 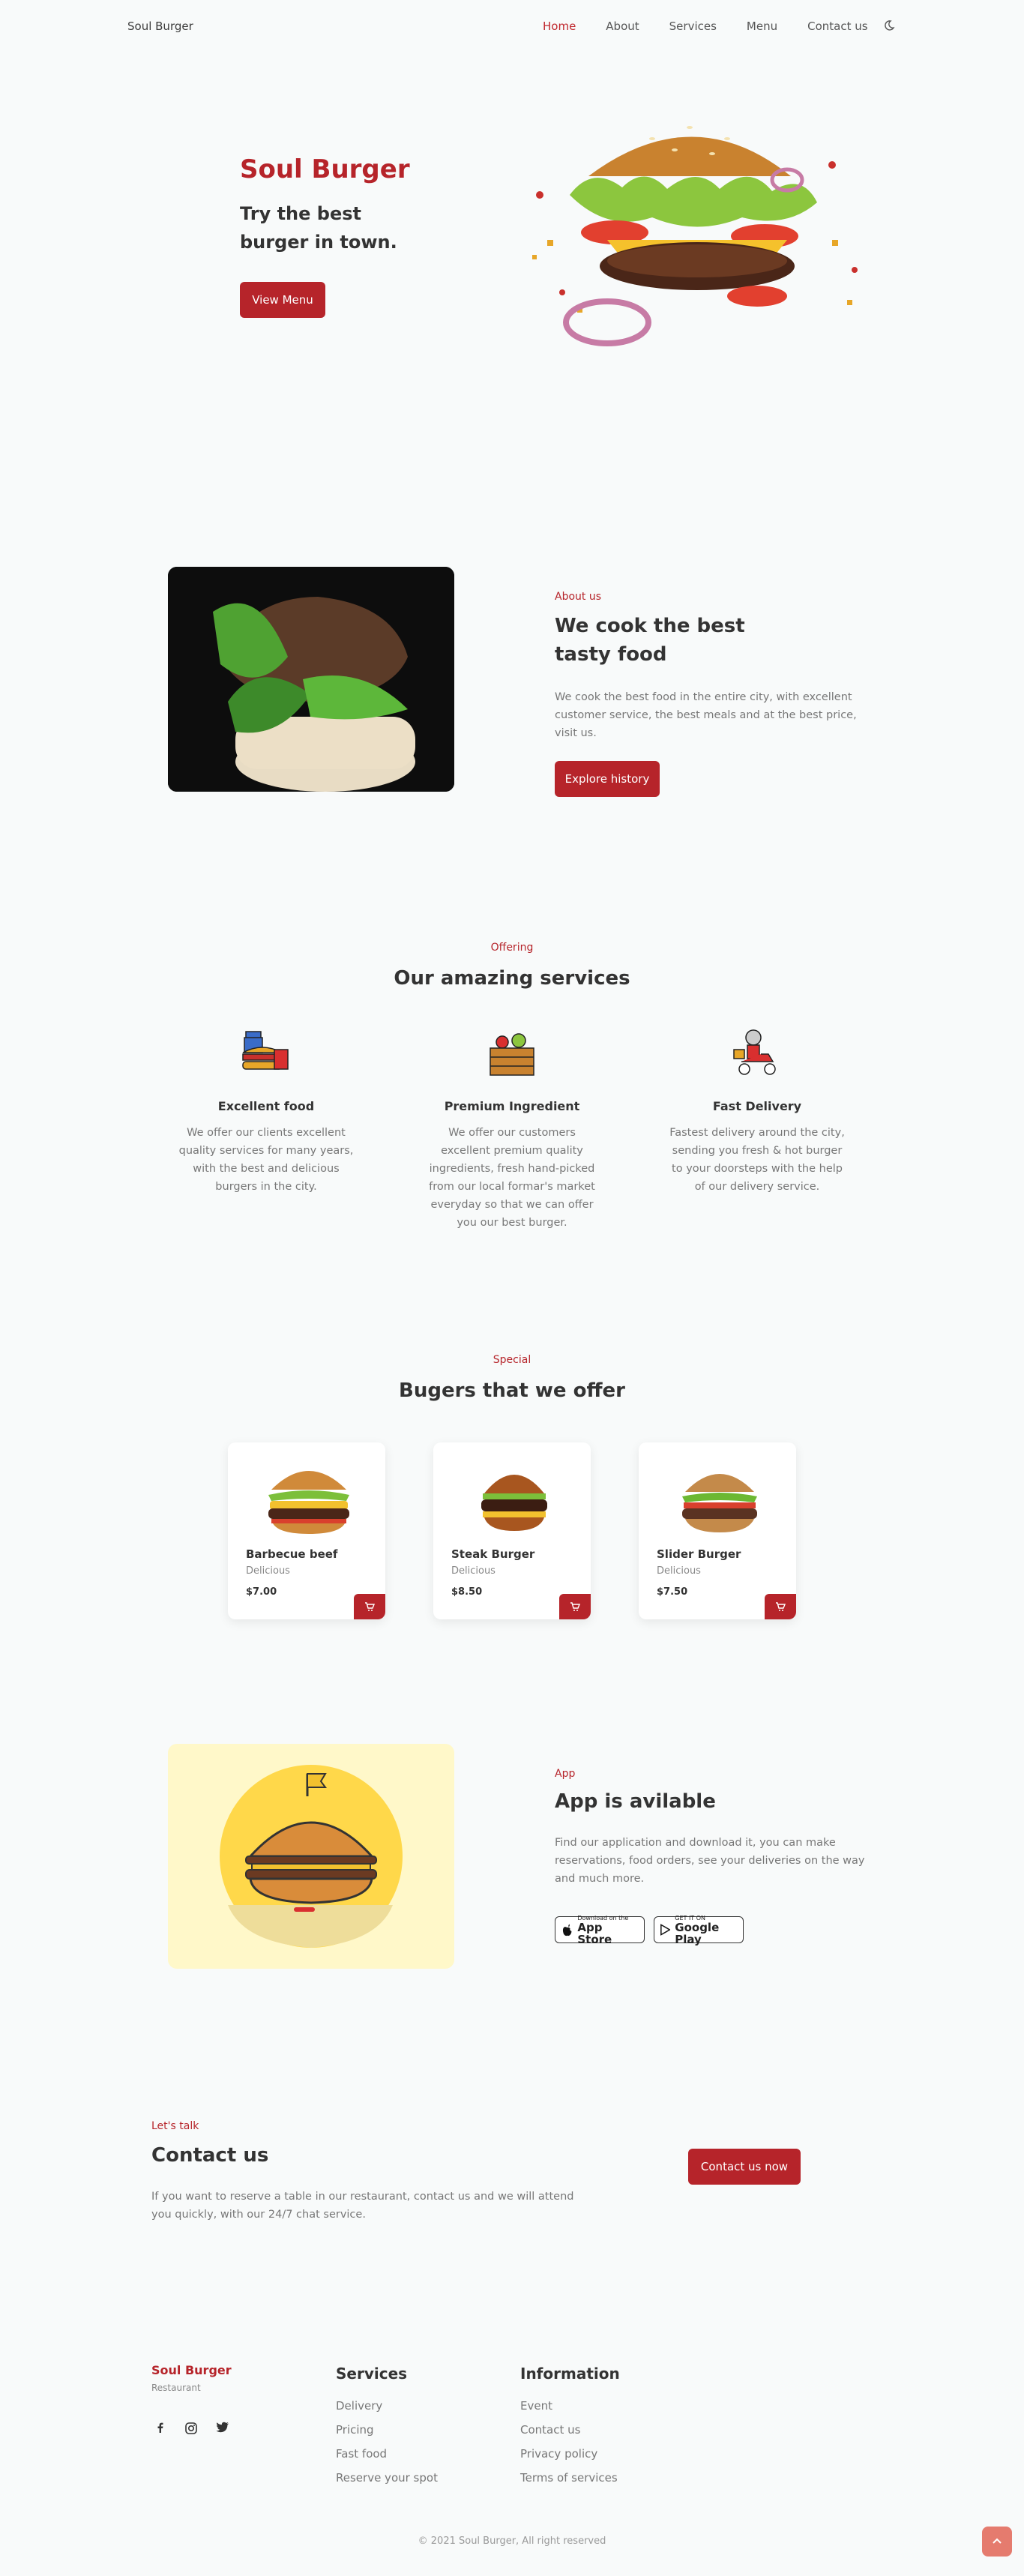 I want to click on scroll-top-button, so click(x=997, y=2542).